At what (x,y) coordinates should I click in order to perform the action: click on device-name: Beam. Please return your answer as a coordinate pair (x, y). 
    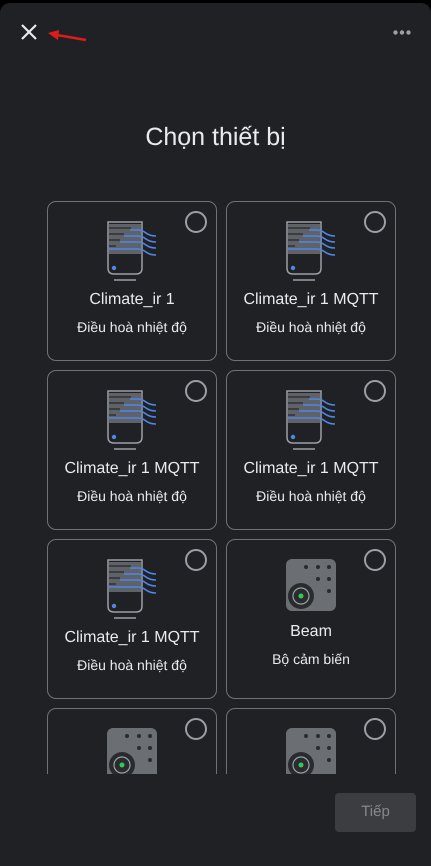
    Looking at the image, I should click on (311, 632).